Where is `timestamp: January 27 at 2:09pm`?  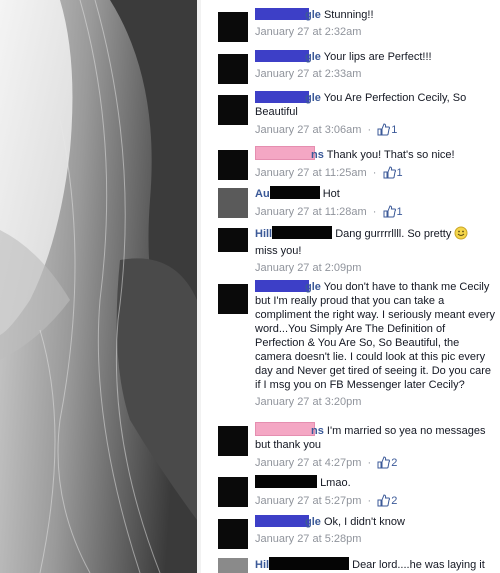
timestamp: January 27 at 2:09pm is located at coordinates (308, 268).